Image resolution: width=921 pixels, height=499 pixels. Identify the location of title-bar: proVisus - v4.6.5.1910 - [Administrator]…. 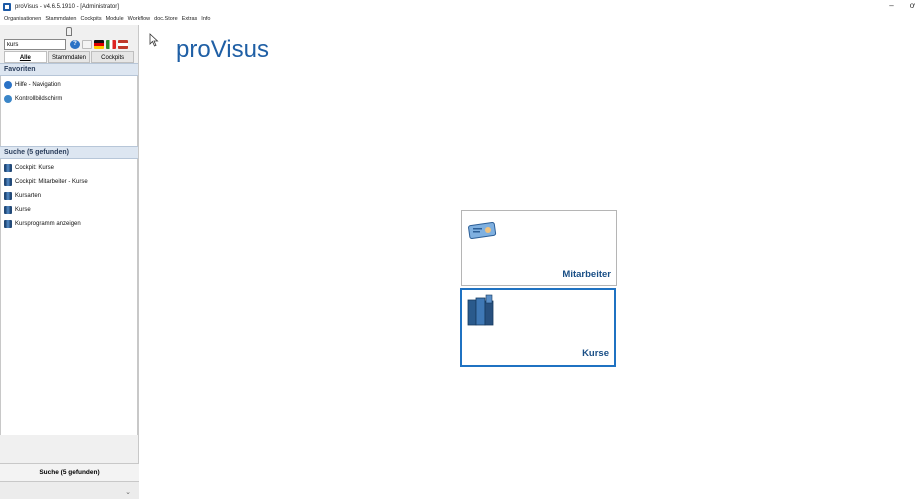
(460, 6).